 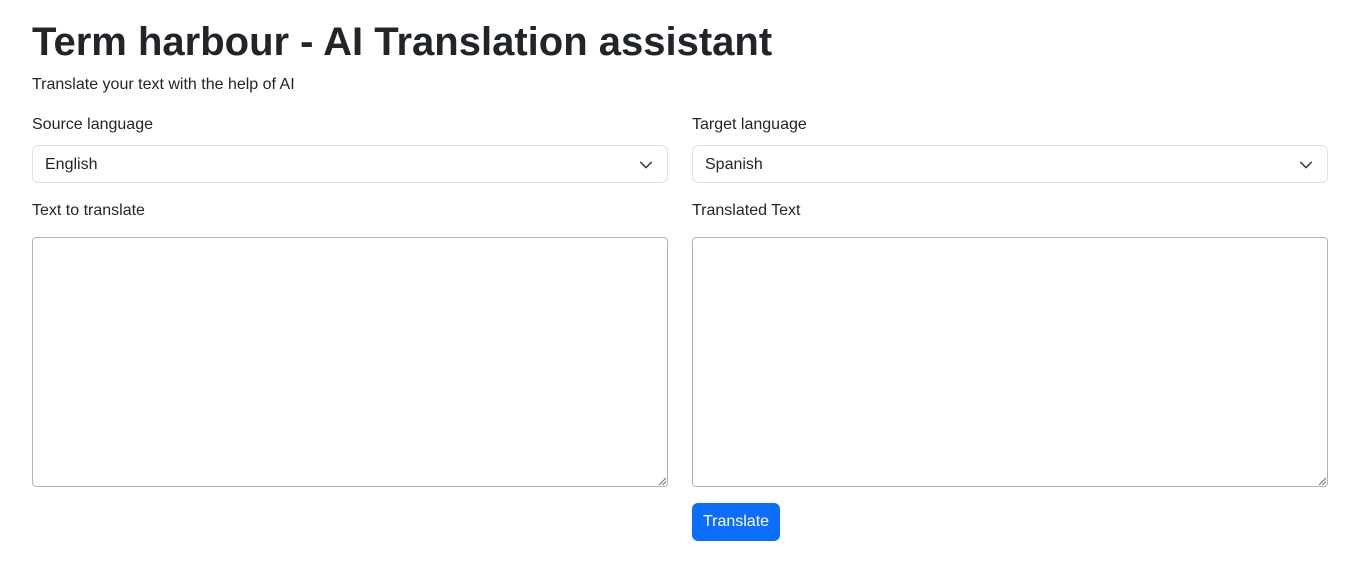 What do you see at coordinates (746, 210) in the screenshot?
I see `translated-text-label: Translated Text` at bounding box center [746, 210].